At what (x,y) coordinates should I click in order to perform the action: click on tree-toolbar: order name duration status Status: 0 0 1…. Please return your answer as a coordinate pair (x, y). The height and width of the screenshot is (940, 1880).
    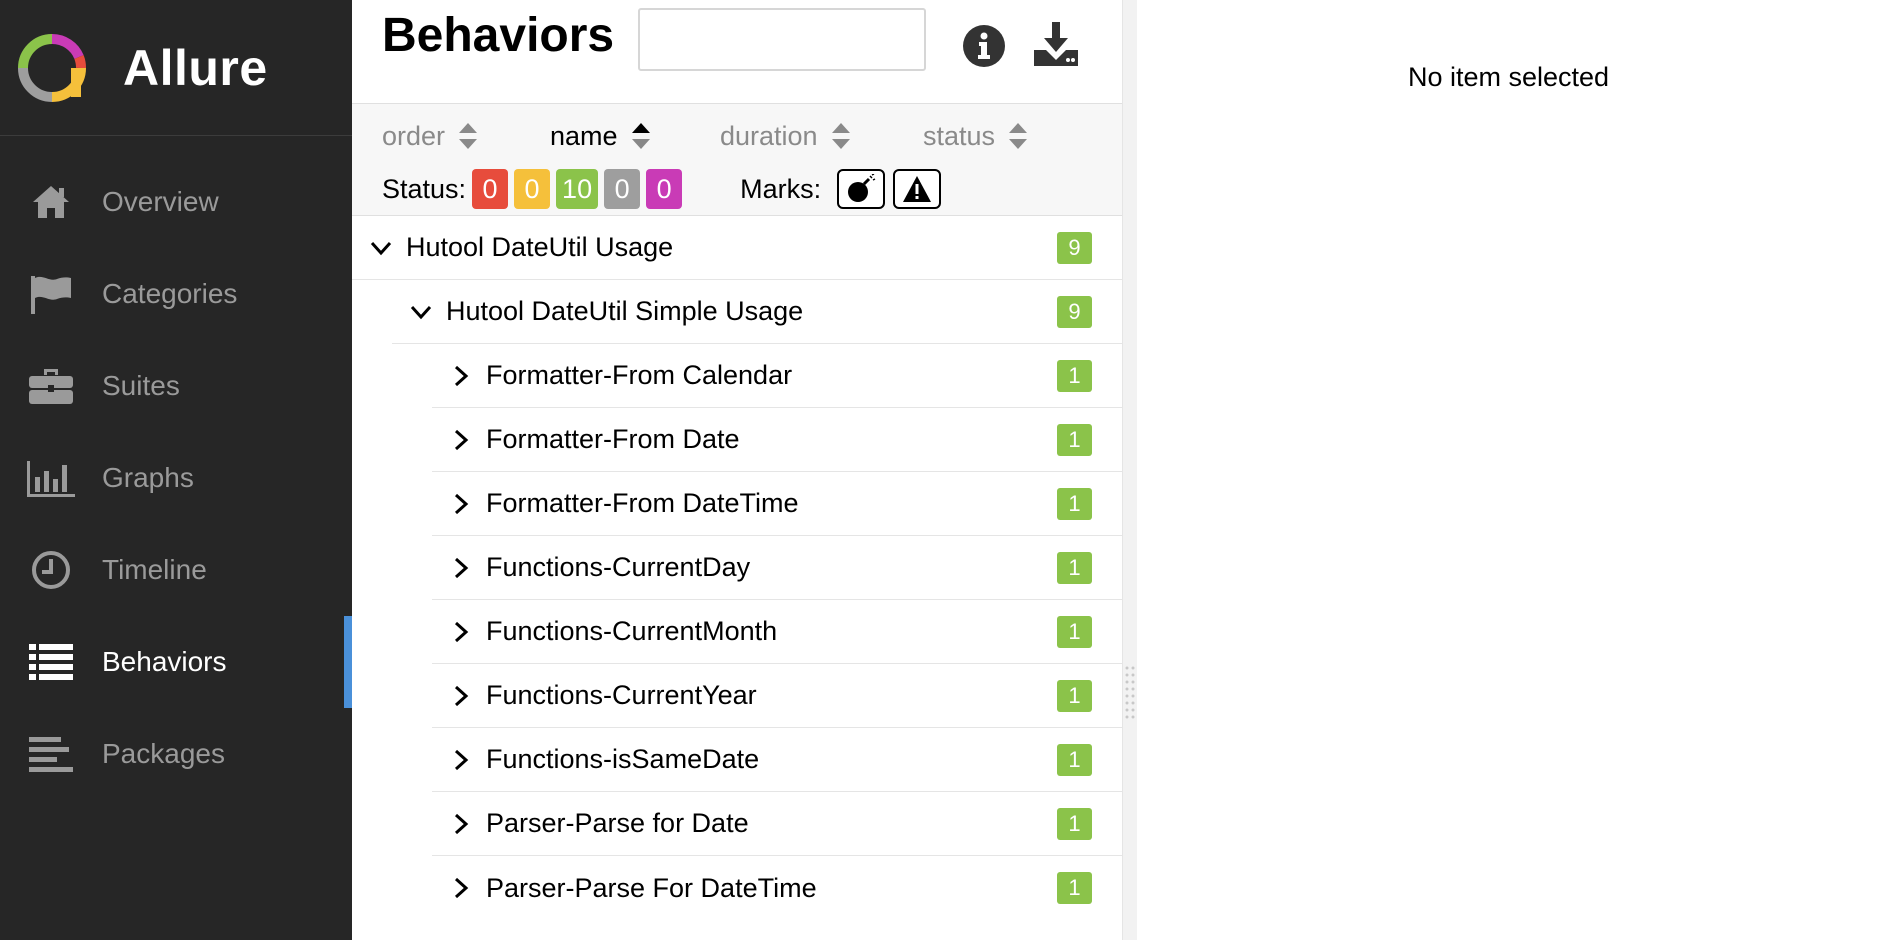
    Looking at the image, I should click on (737, 160).